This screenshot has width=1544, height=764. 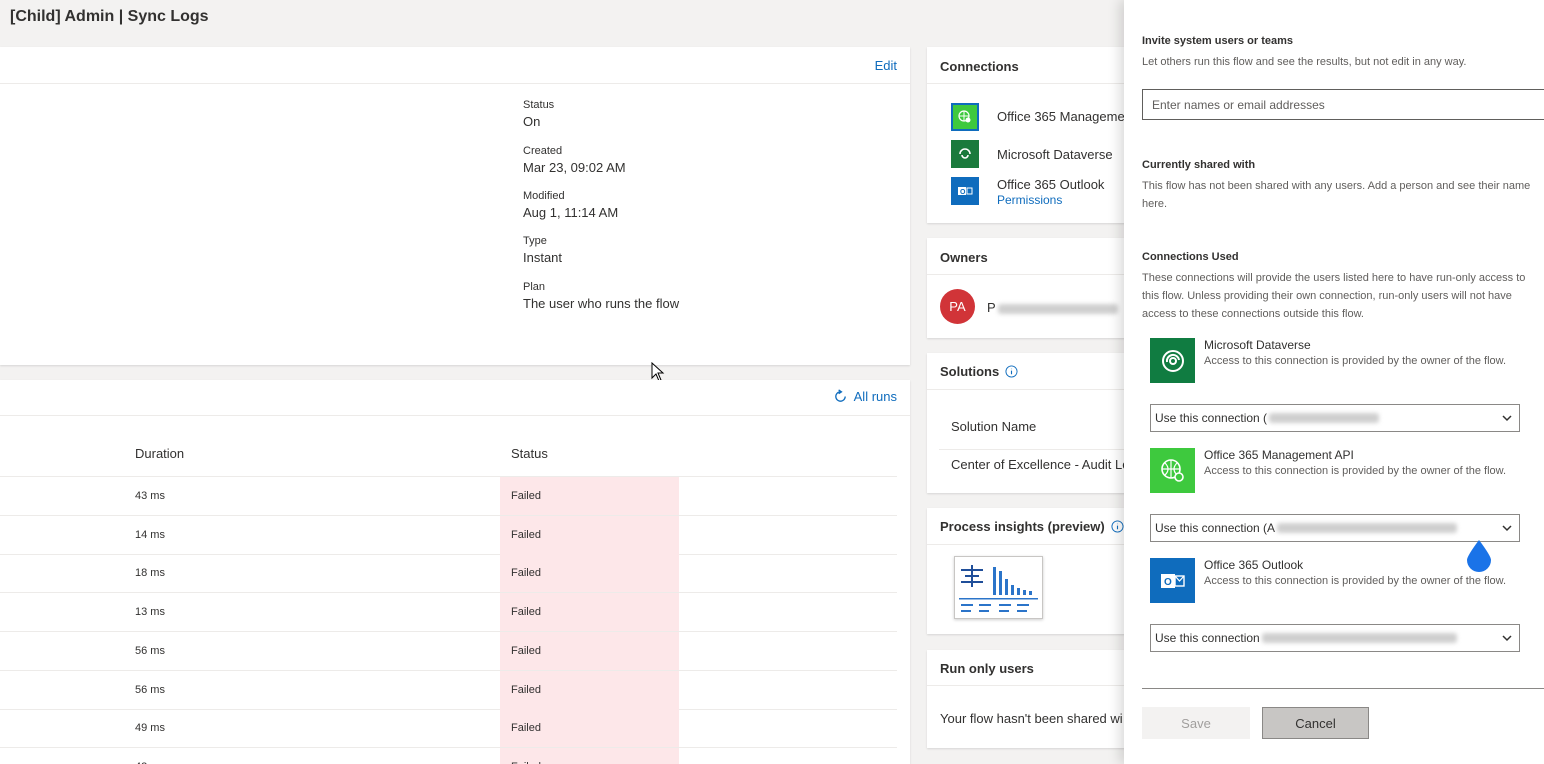 I want to click on type-label: Type, so click(x=535, y=241).